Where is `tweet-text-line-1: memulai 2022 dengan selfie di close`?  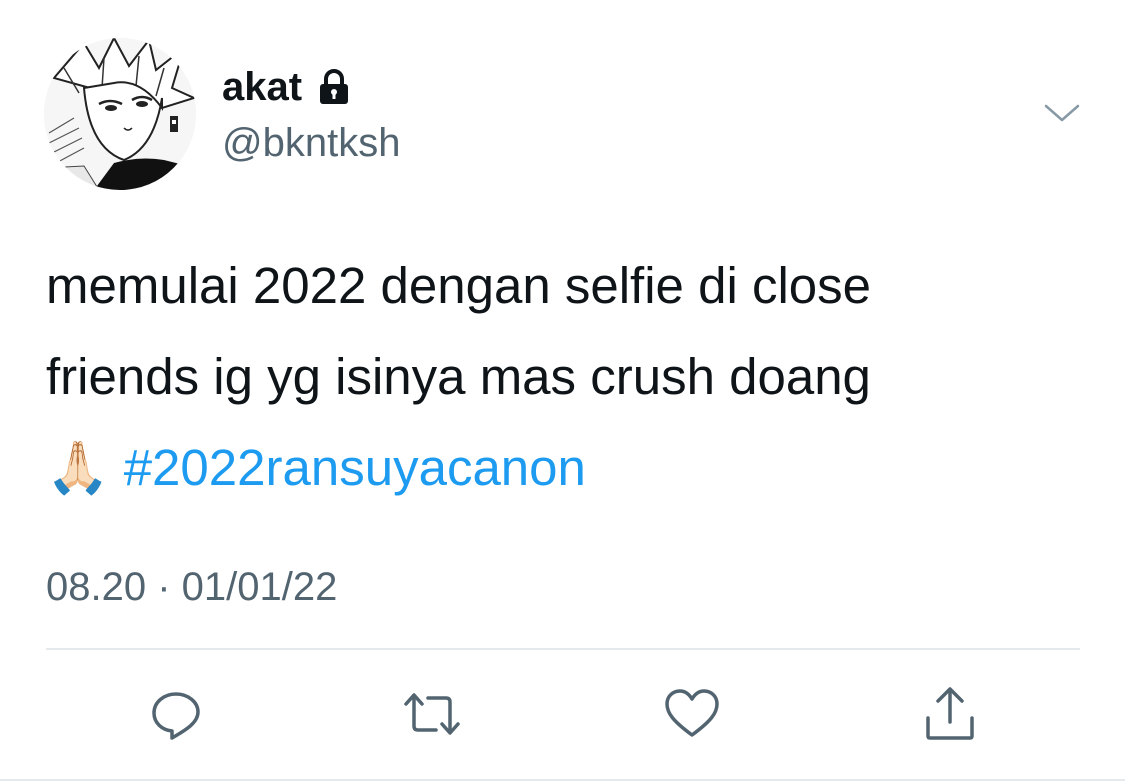
tweet-text-line-1: memulai 2022 dengan selfie di close is located at coordinates (459, 285).